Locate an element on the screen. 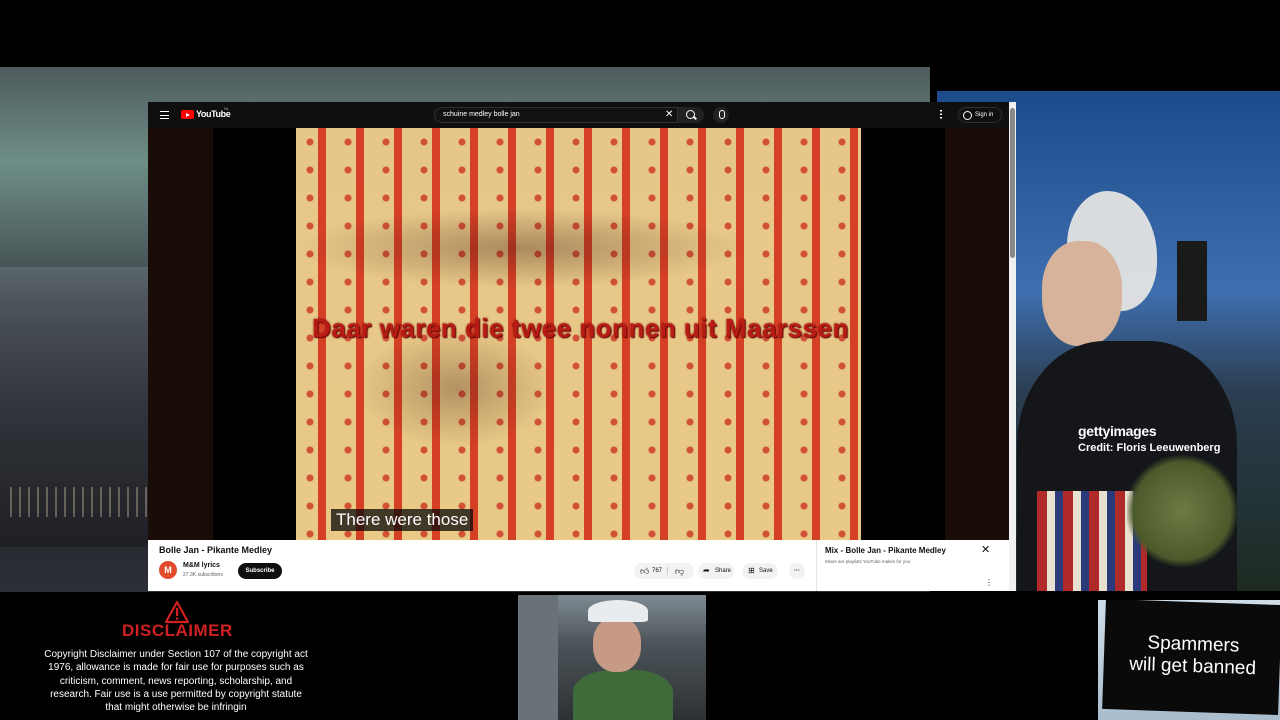  webcam-feed is located at coordinates (612, 657).